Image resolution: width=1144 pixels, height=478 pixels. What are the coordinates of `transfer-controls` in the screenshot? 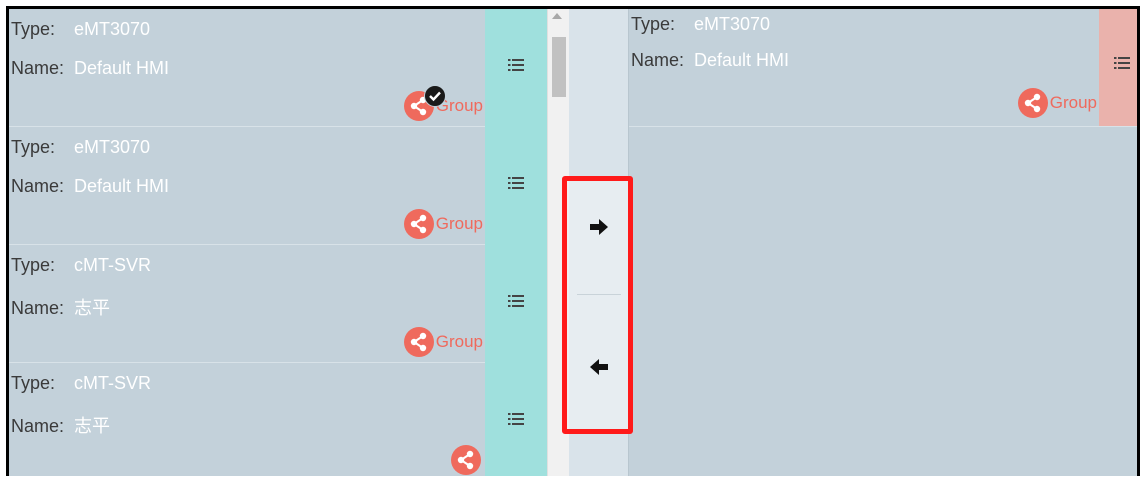 It's located at (599, 242).